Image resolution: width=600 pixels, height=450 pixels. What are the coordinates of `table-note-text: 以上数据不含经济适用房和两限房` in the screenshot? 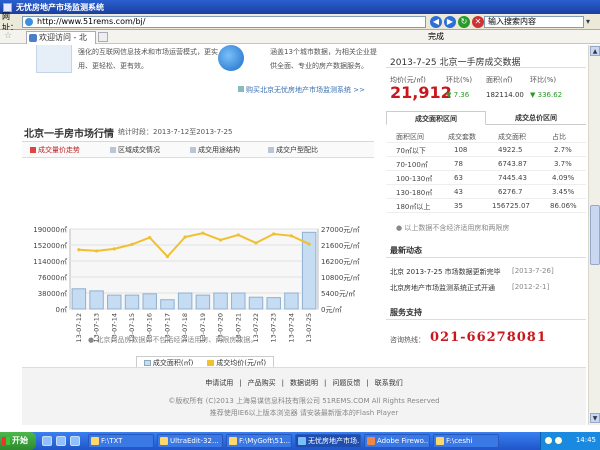 It's located at (457, 228).